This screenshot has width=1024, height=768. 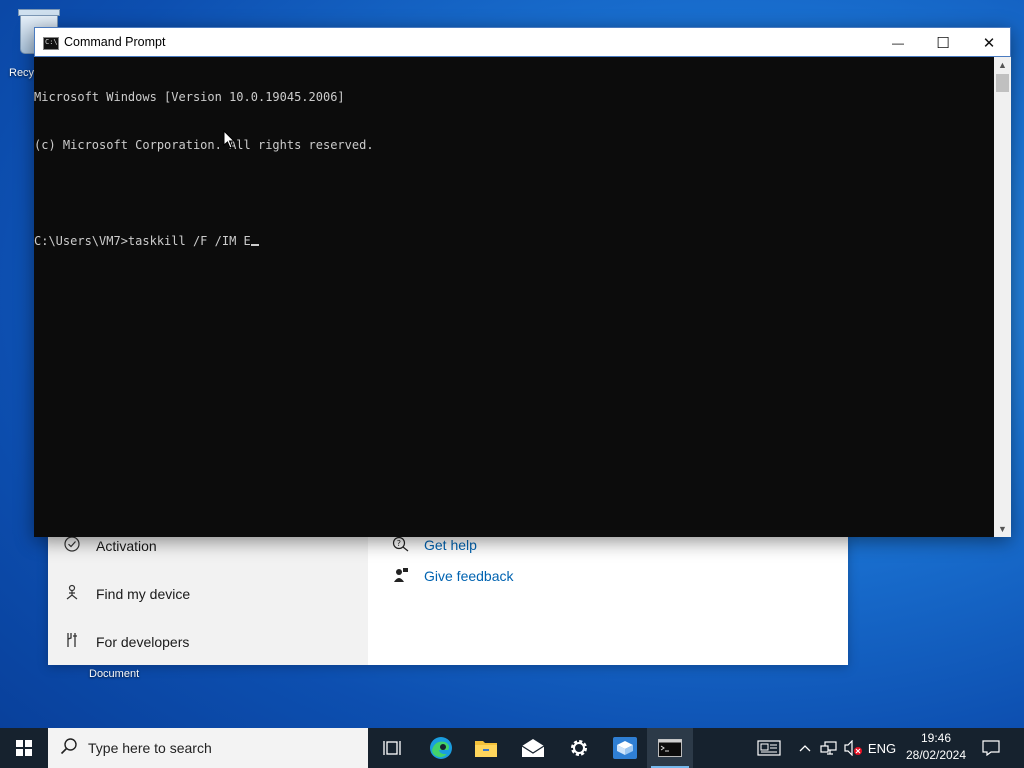 I want to click on close-icon: ✕, so click(x=989, y=43).